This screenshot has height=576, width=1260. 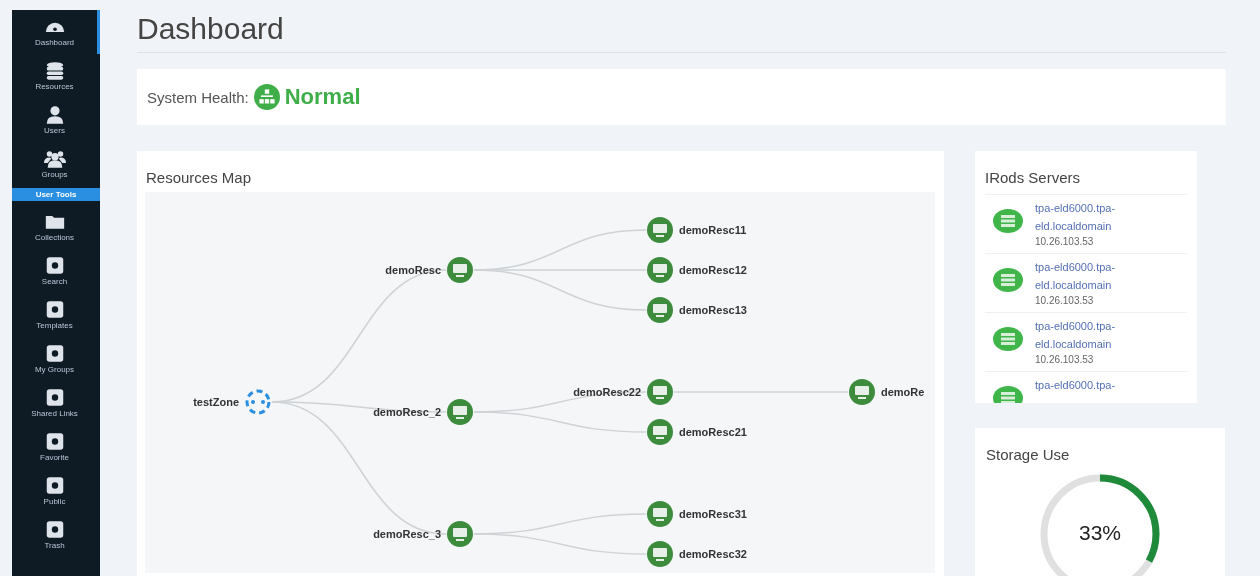 What do you see at coordinates (199, 177) in the screenshot?
I see `card-title: Resources Map` at bounding box center [199, 177].